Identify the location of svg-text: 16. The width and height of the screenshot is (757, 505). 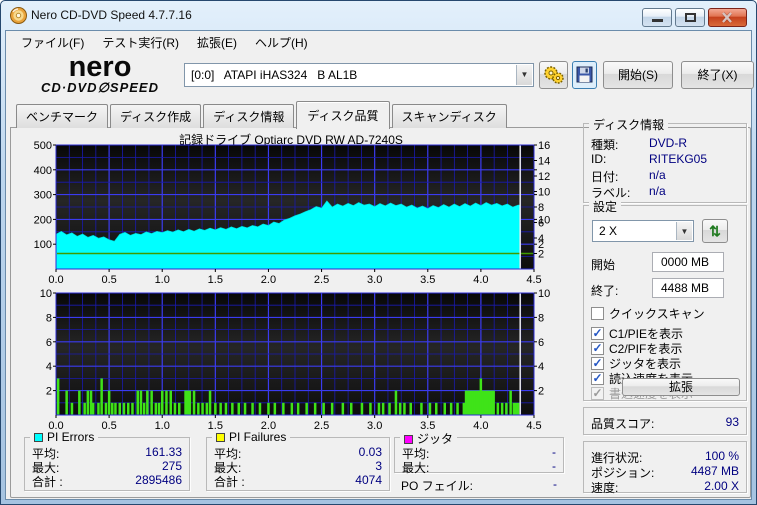
(544, 146).